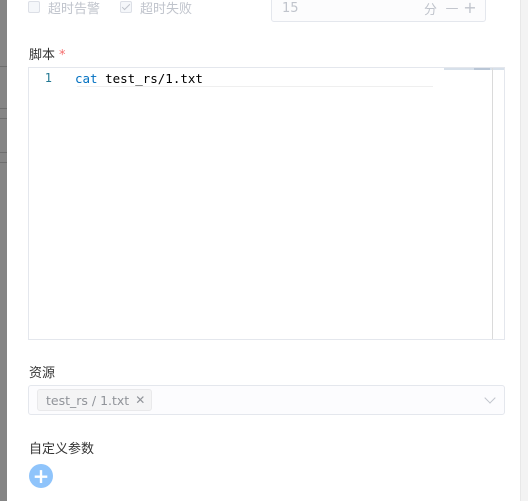  I want to click on timeout-minutes-input: 15 分 — +, so click(378, 11).